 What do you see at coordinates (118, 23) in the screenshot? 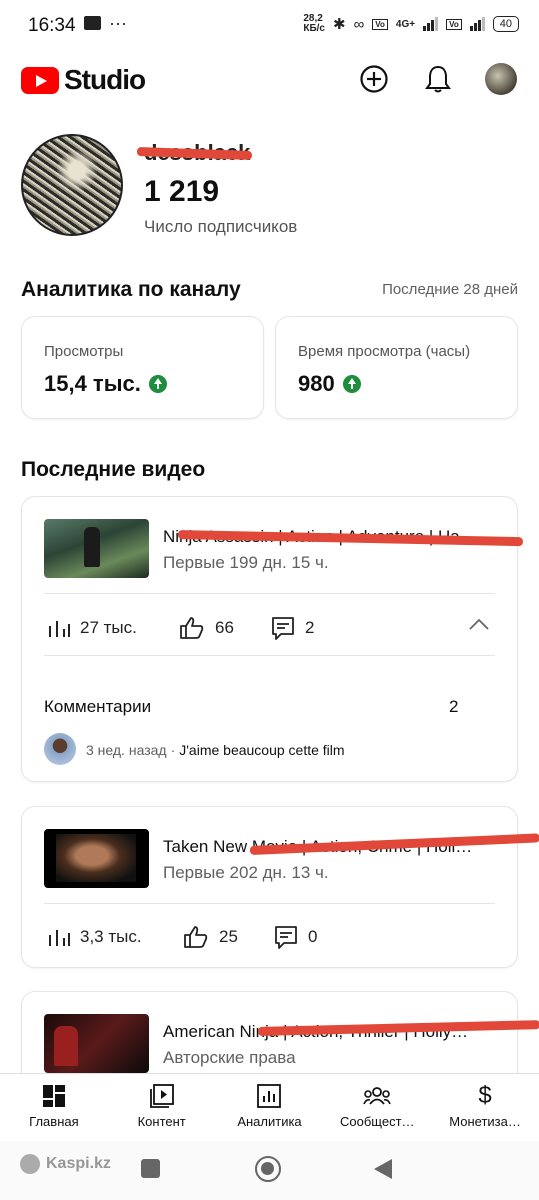
I see `more-dots-icon: ···` at bounding box center [118, 23].